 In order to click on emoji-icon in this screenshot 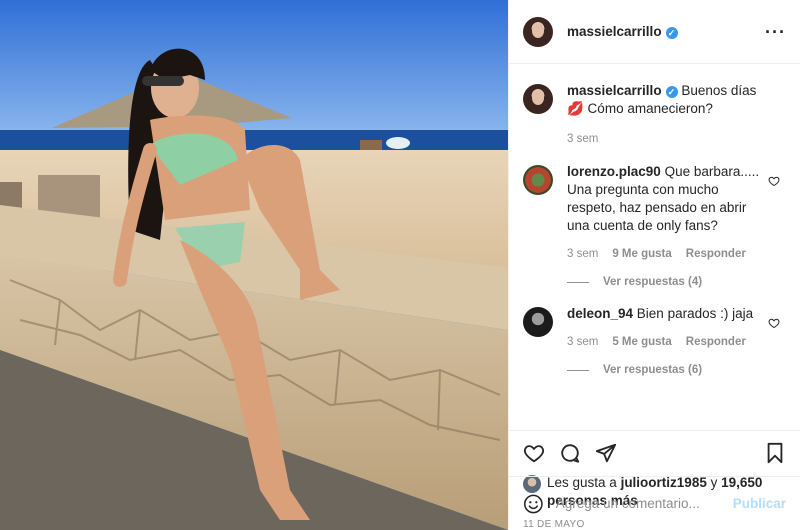, I will do `click(533, 504)`.